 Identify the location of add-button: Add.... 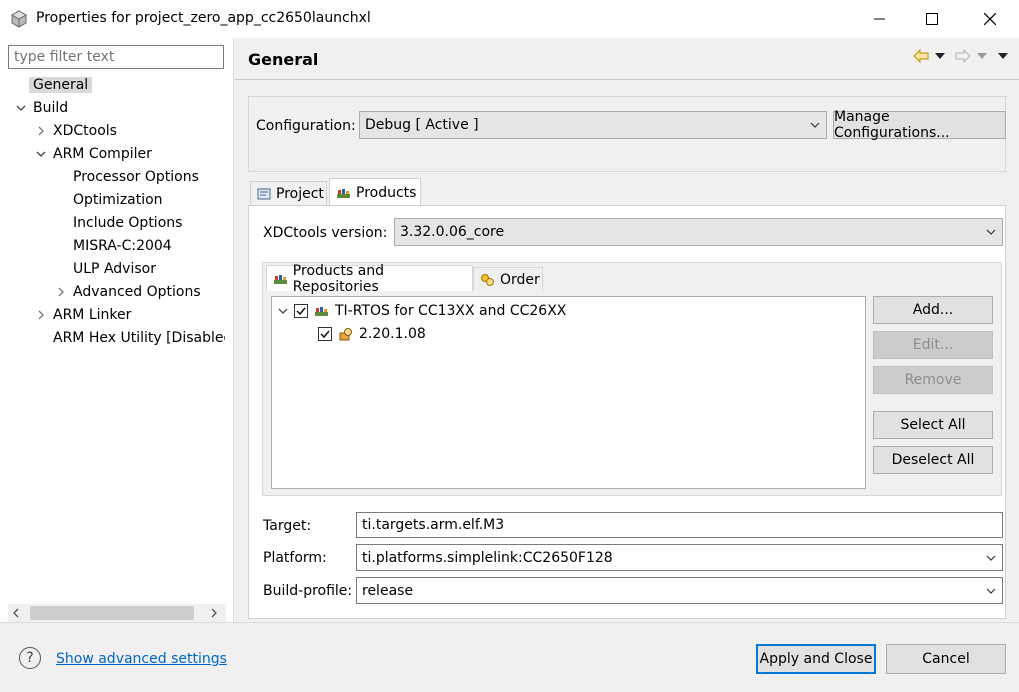
(933, 310).